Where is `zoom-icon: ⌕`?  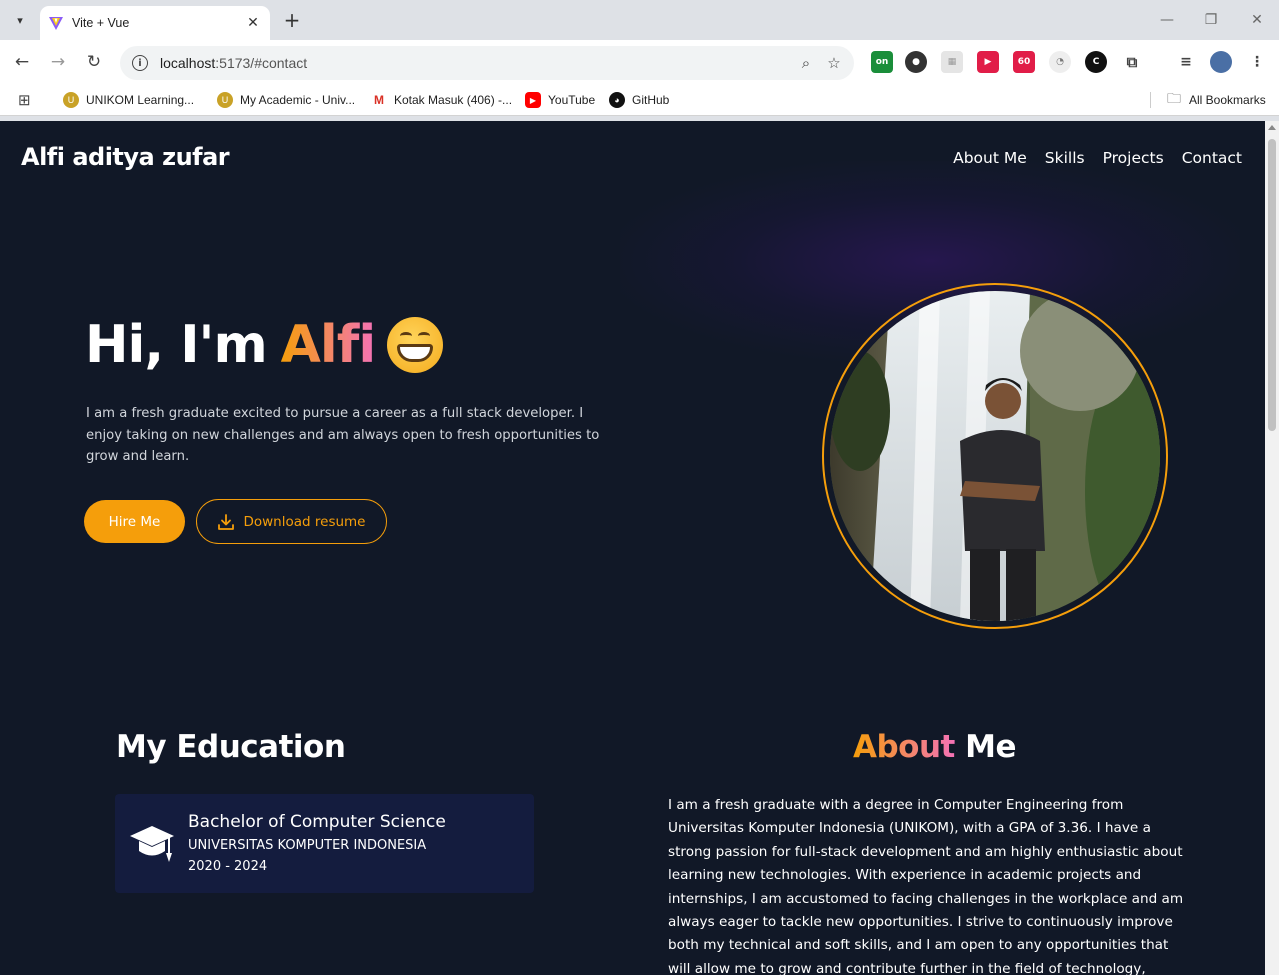 zoom-icon: ⌕ is located at coordinates (806, 63).